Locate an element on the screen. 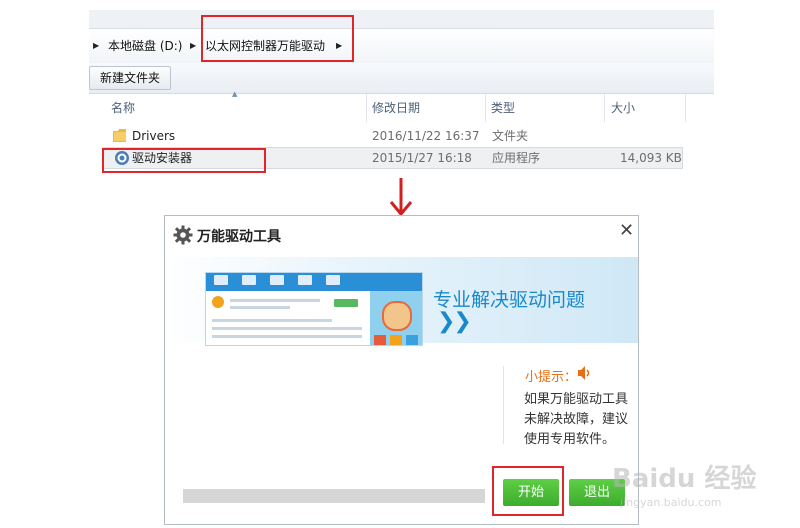 The width and height of the screenshot is (800, 528). progress-bar is located at coordinates (334, 496).